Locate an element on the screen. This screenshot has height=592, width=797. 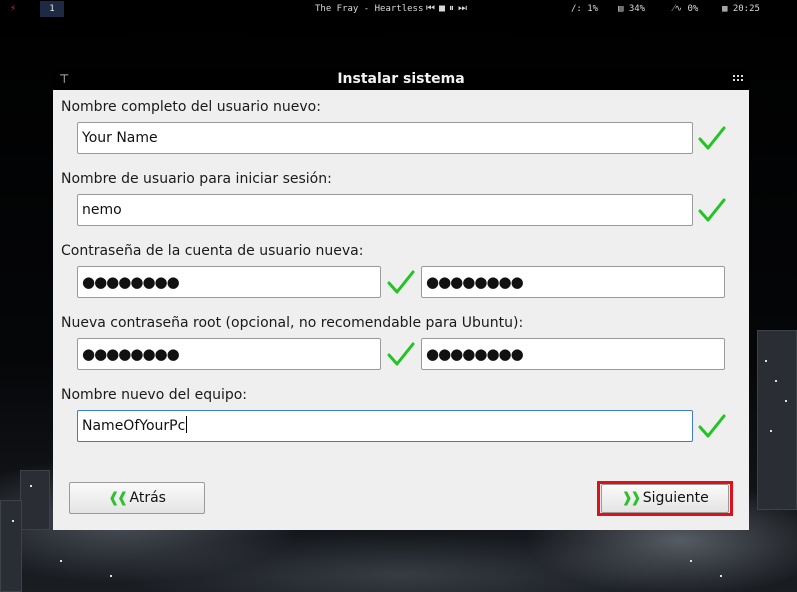
clock-icon: ▦ is located at coordinates (725, 9).